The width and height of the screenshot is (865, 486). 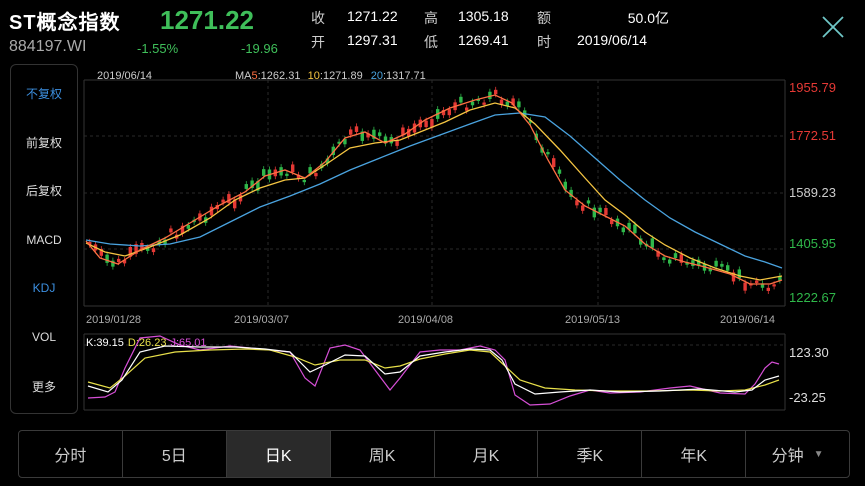 I want to click on ma20-key: 20, so click(x=377, y=76).